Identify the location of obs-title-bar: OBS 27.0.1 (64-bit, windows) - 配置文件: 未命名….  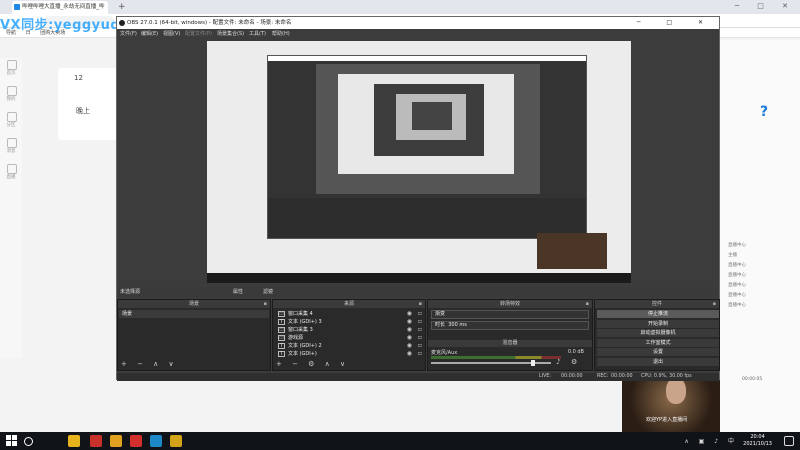
(418, 23).